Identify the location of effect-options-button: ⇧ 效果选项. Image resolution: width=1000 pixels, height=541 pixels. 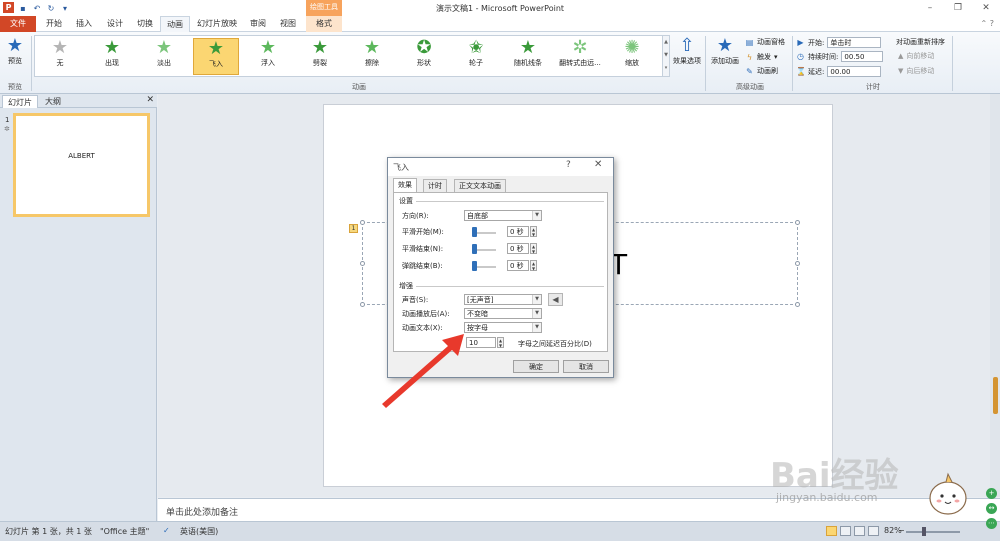
(687, 51).